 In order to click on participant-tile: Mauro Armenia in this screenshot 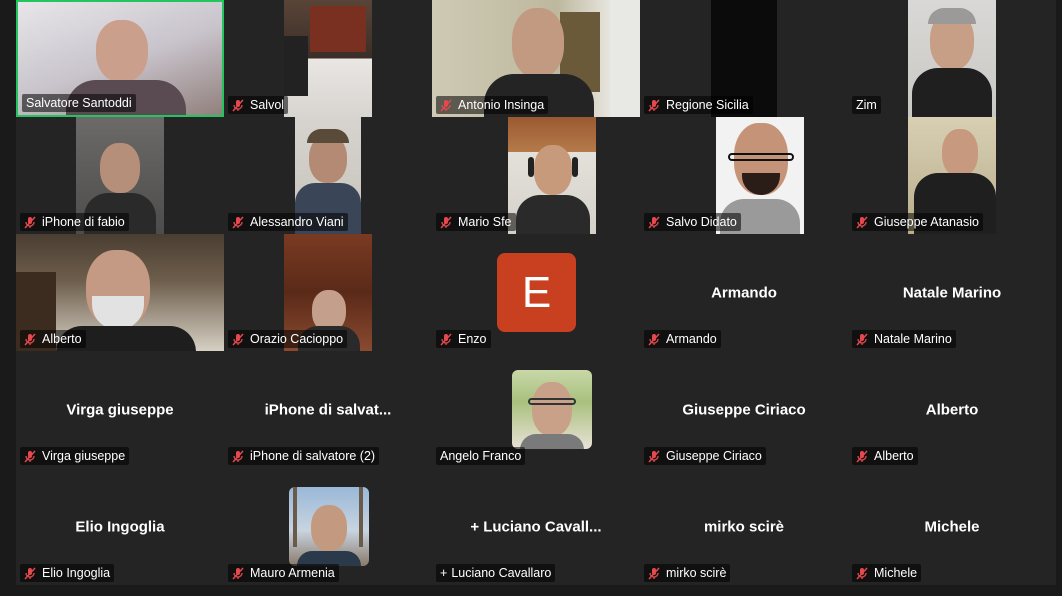, I will do `click(328, 526)`.